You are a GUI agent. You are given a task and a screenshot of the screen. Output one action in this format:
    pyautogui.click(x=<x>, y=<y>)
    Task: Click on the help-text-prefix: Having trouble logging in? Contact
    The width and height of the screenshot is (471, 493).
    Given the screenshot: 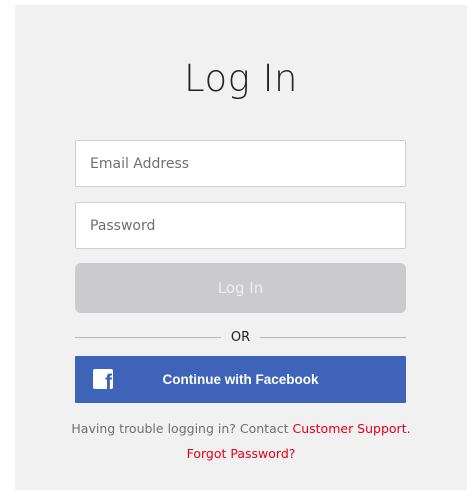 What is the action you would take?
    pyautogui.click(x=182, y=428)
    